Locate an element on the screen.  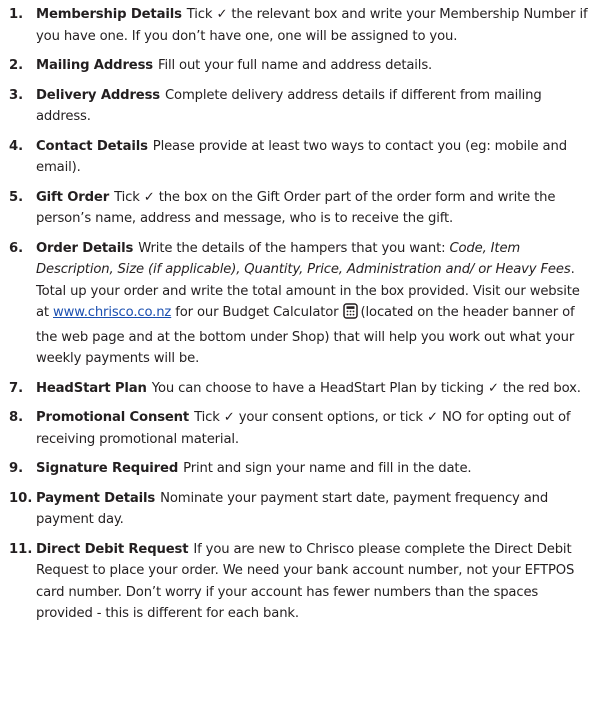
item-heading: Payment Details is located at coordinates (96, 498).